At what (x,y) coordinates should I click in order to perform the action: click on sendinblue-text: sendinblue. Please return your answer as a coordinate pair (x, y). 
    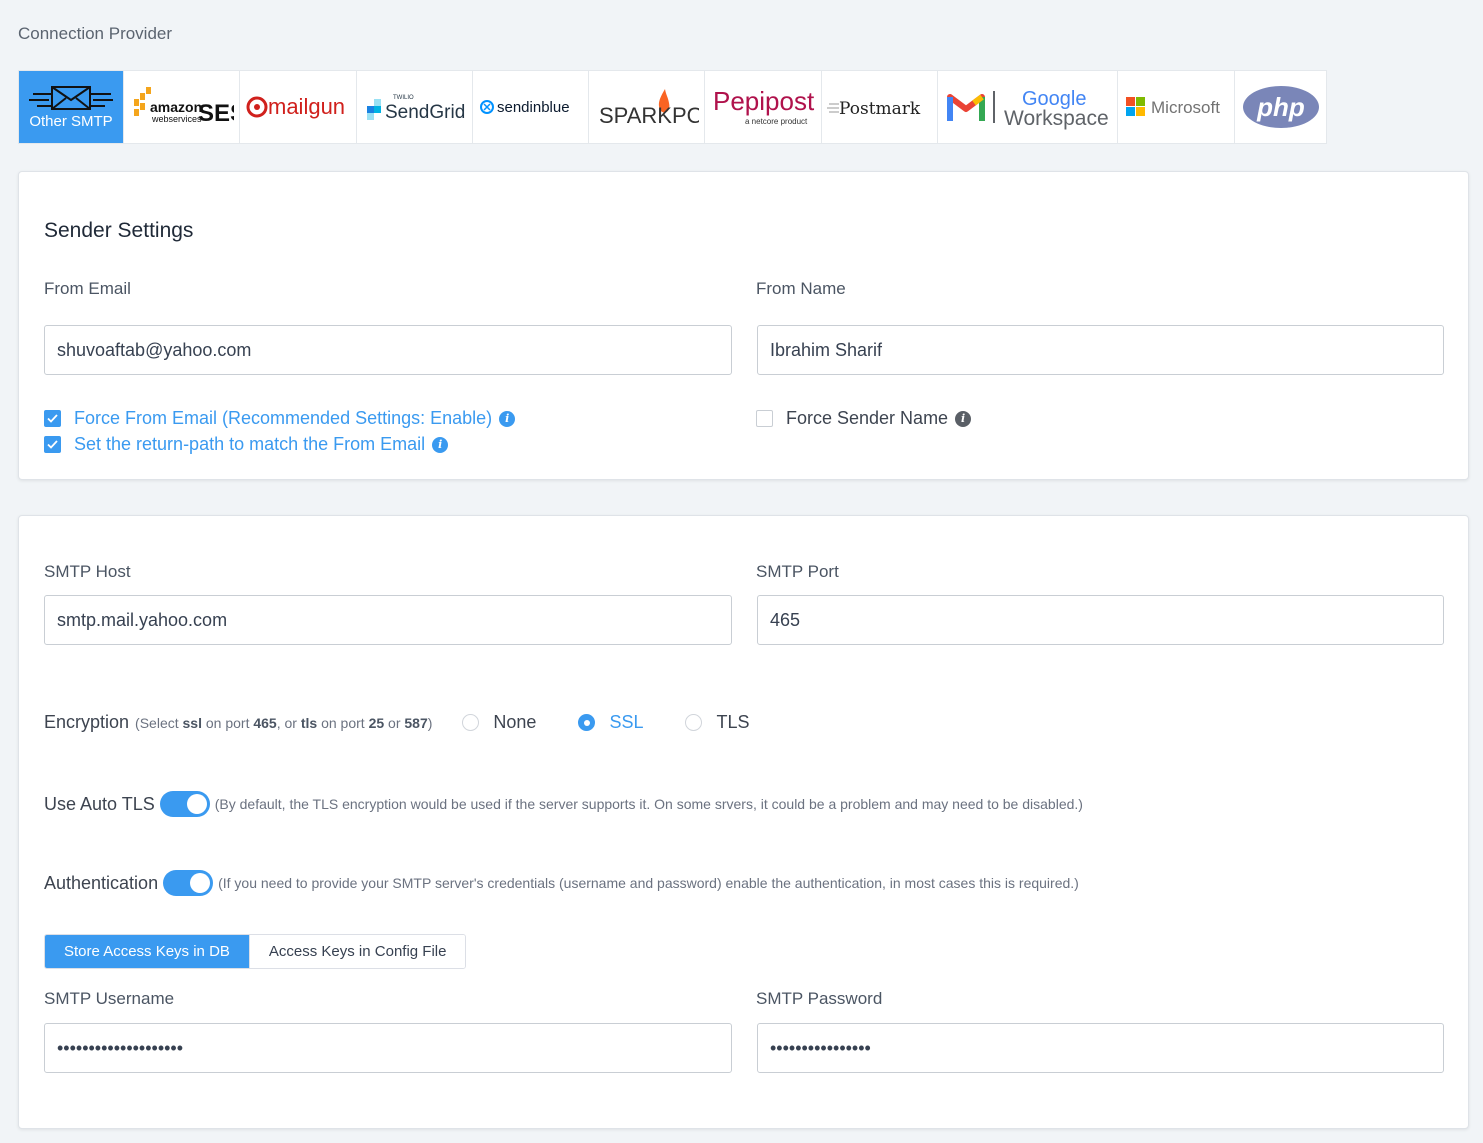
    Looking at the image, I should click on (533, 107).